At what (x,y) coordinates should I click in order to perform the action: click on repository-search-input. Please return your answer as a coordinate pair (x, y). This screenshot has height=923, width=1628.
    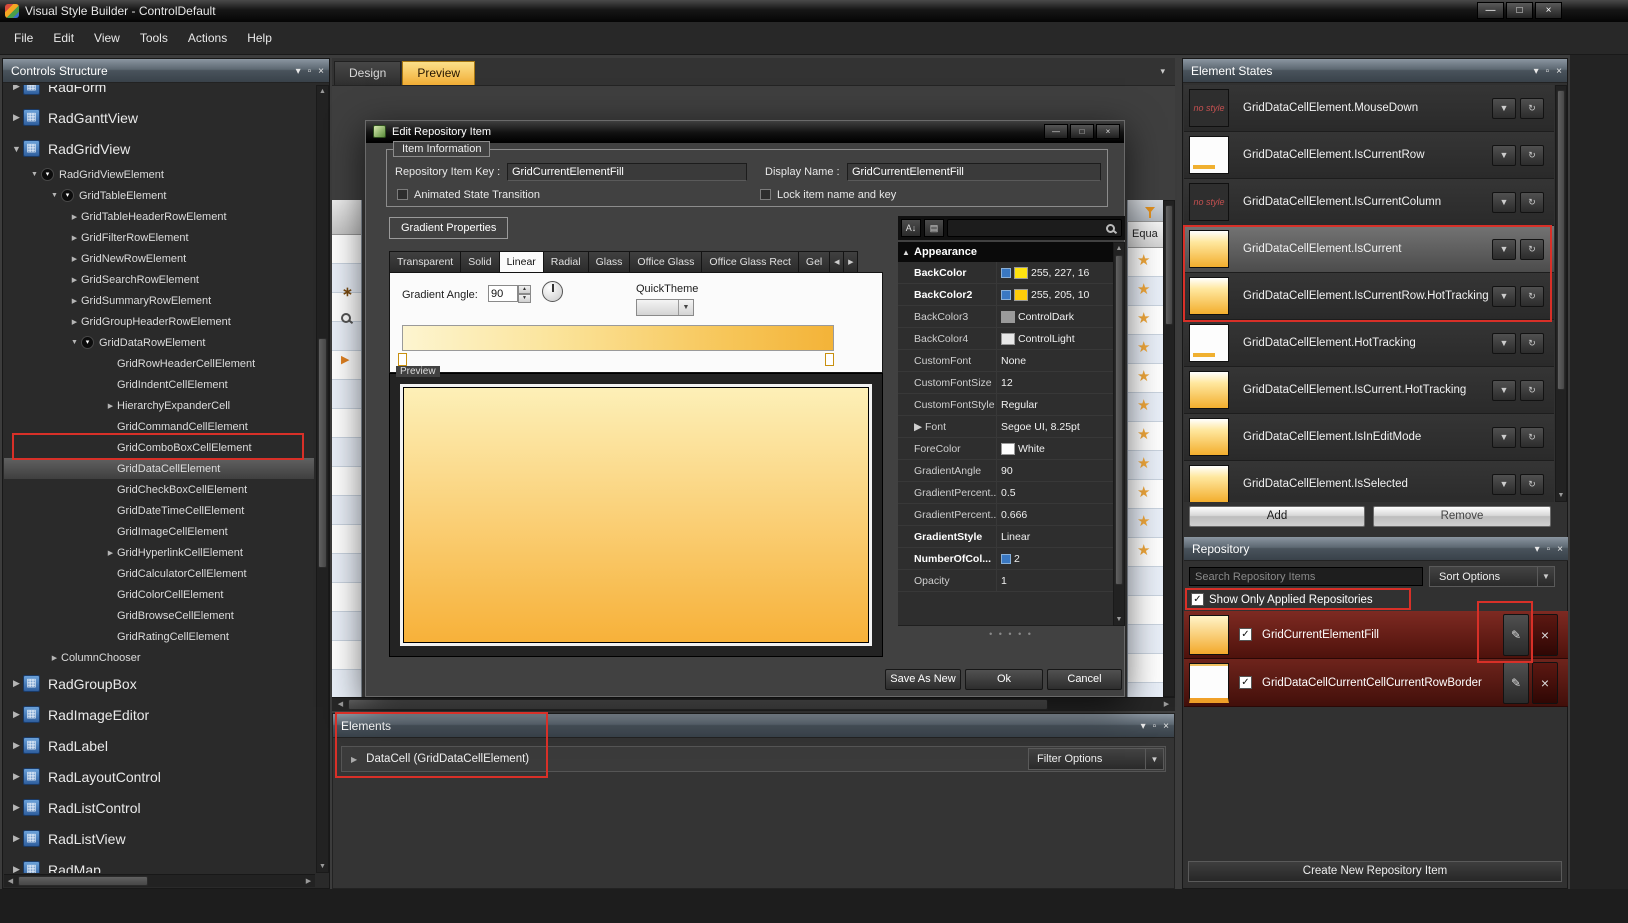
    Looking at the image, I should click on (1306, 576).